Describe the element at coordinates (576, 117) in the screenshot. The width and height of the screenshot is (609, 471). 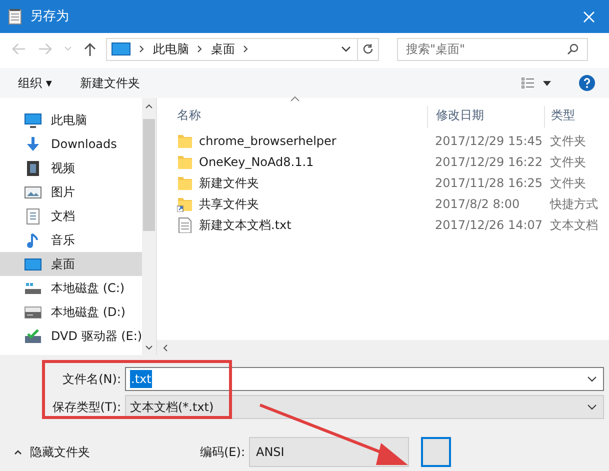
I see `column-header: 类型` at that location.